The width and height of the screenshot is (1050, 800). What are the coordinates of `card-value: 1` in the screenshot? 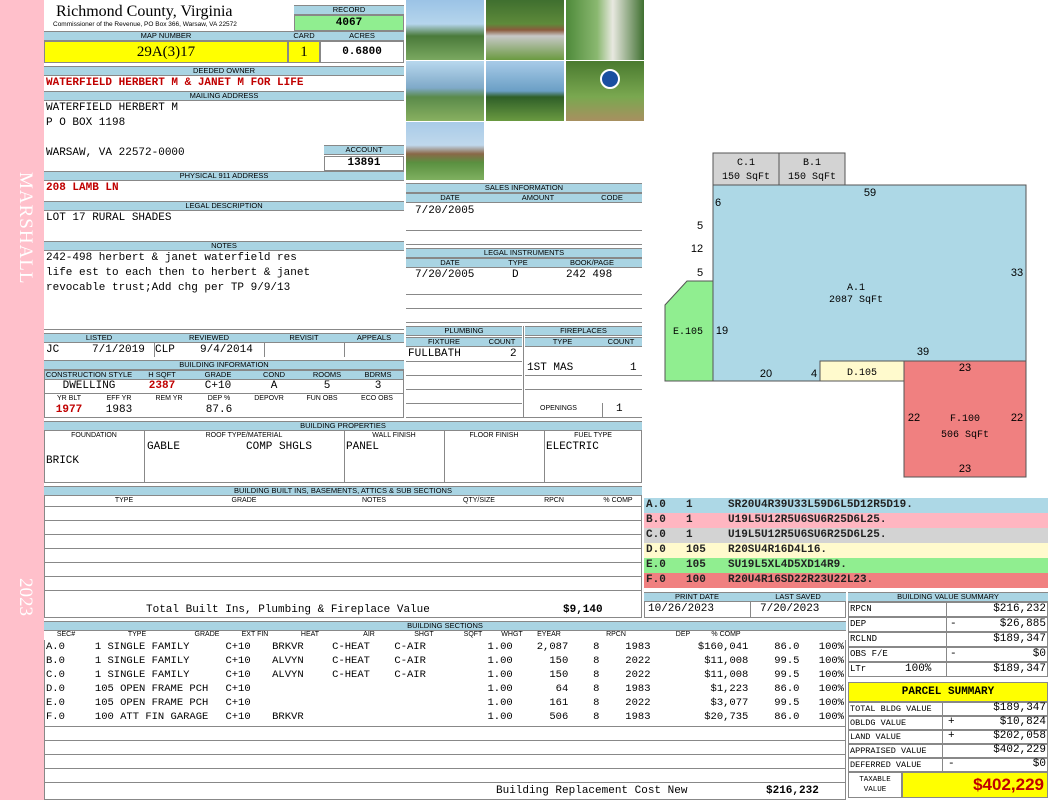 It's located at (304, 52).